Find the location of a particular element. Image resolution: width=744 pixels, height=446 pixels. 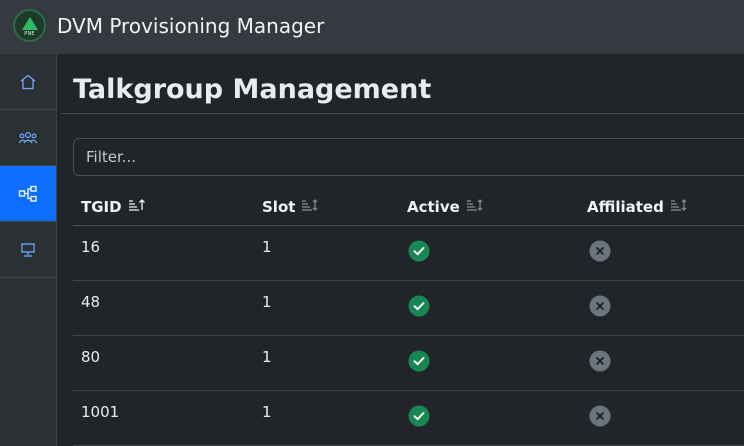

filter-input is located at coordinates (408, 157).